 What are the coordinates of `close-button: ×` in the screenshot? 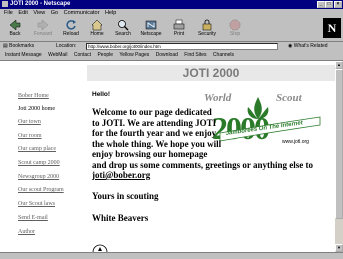 It's located at (338, 4).